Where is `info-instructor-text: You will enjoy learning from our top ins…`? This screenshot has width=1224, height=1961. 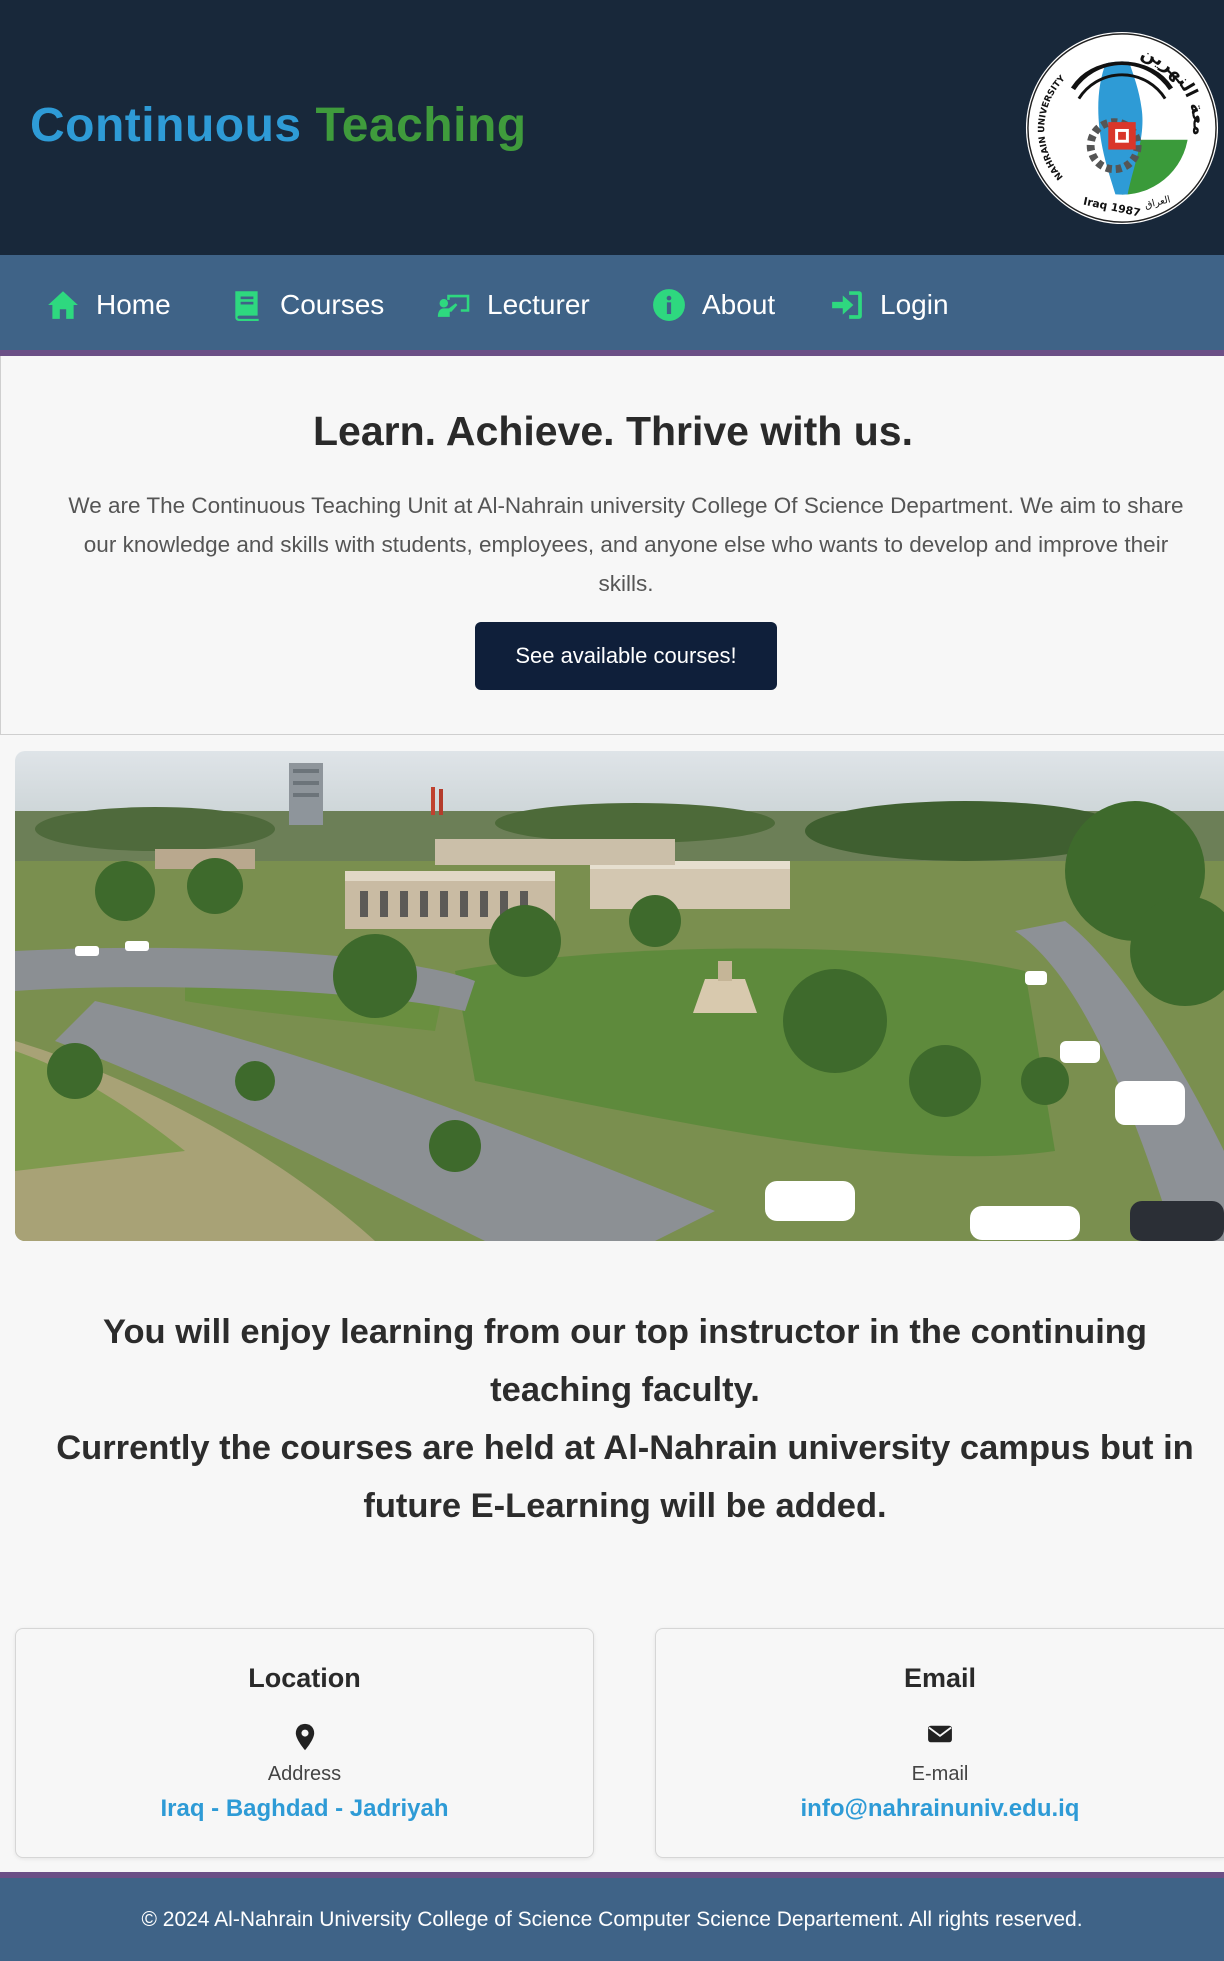
info-instructor-text: You will enjoy learning from our top ins… is located at coordinates (625, 1361).